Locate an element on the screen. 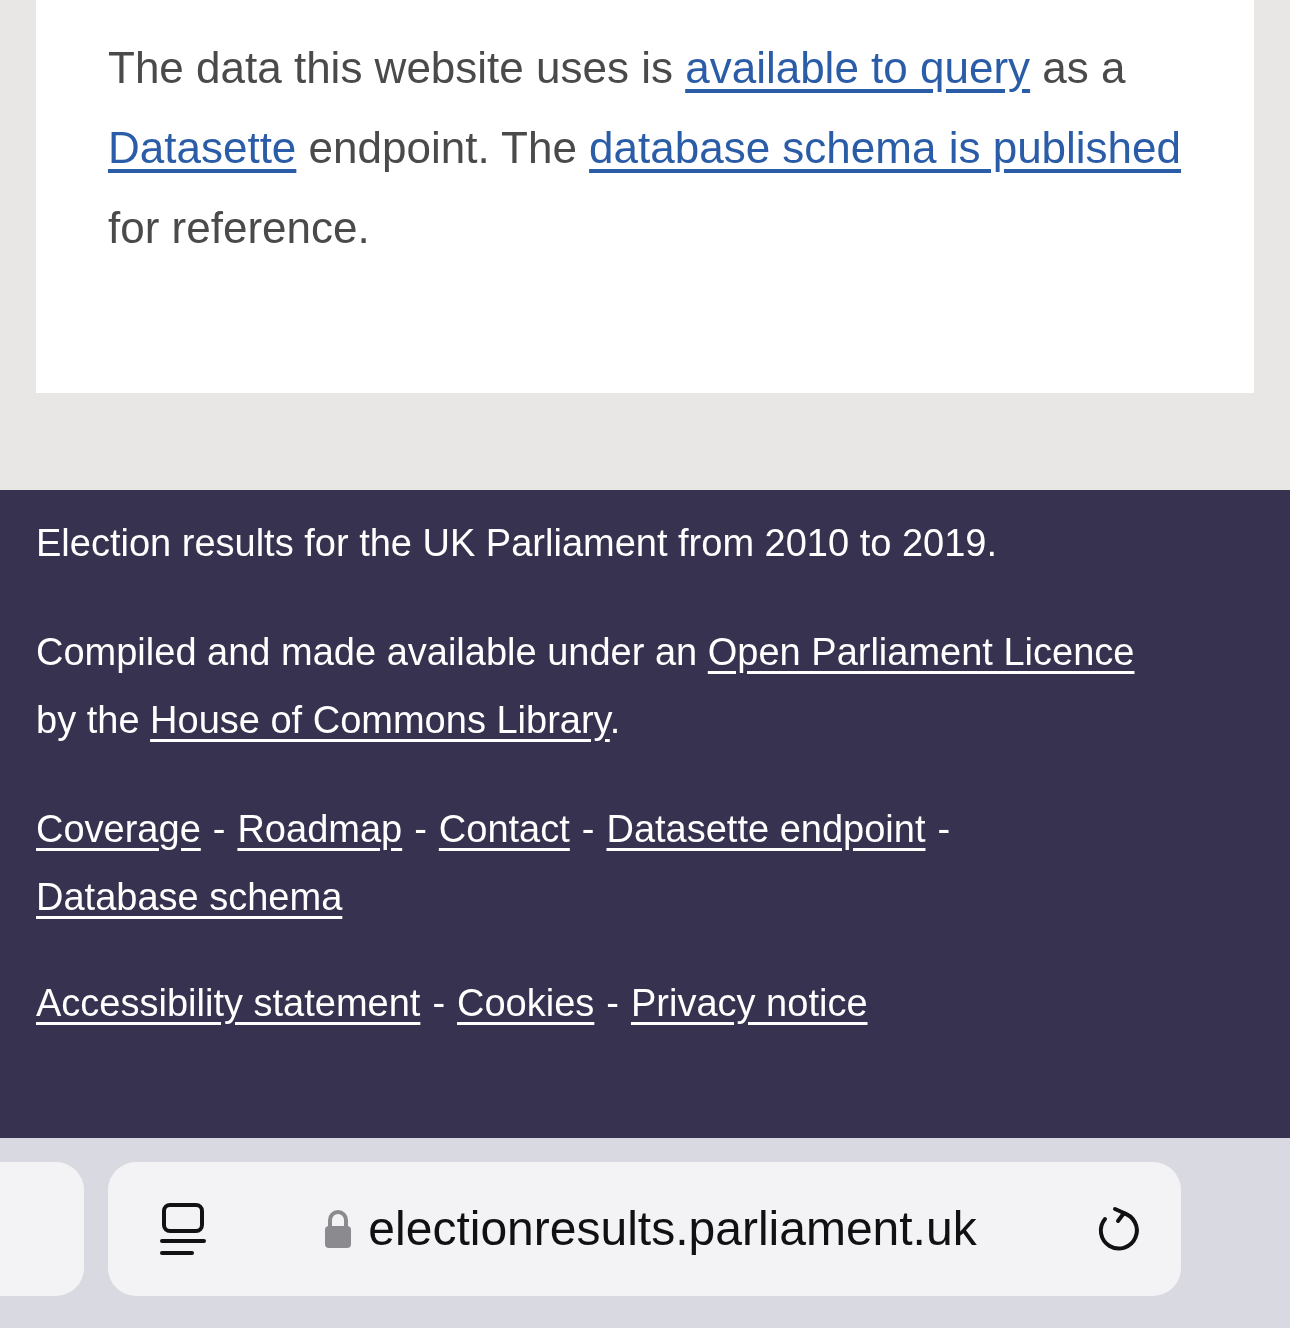 The width and height of the screenshot is (1290, 1328). text-link: House of Commons Library is located at coordinates (380, 720).